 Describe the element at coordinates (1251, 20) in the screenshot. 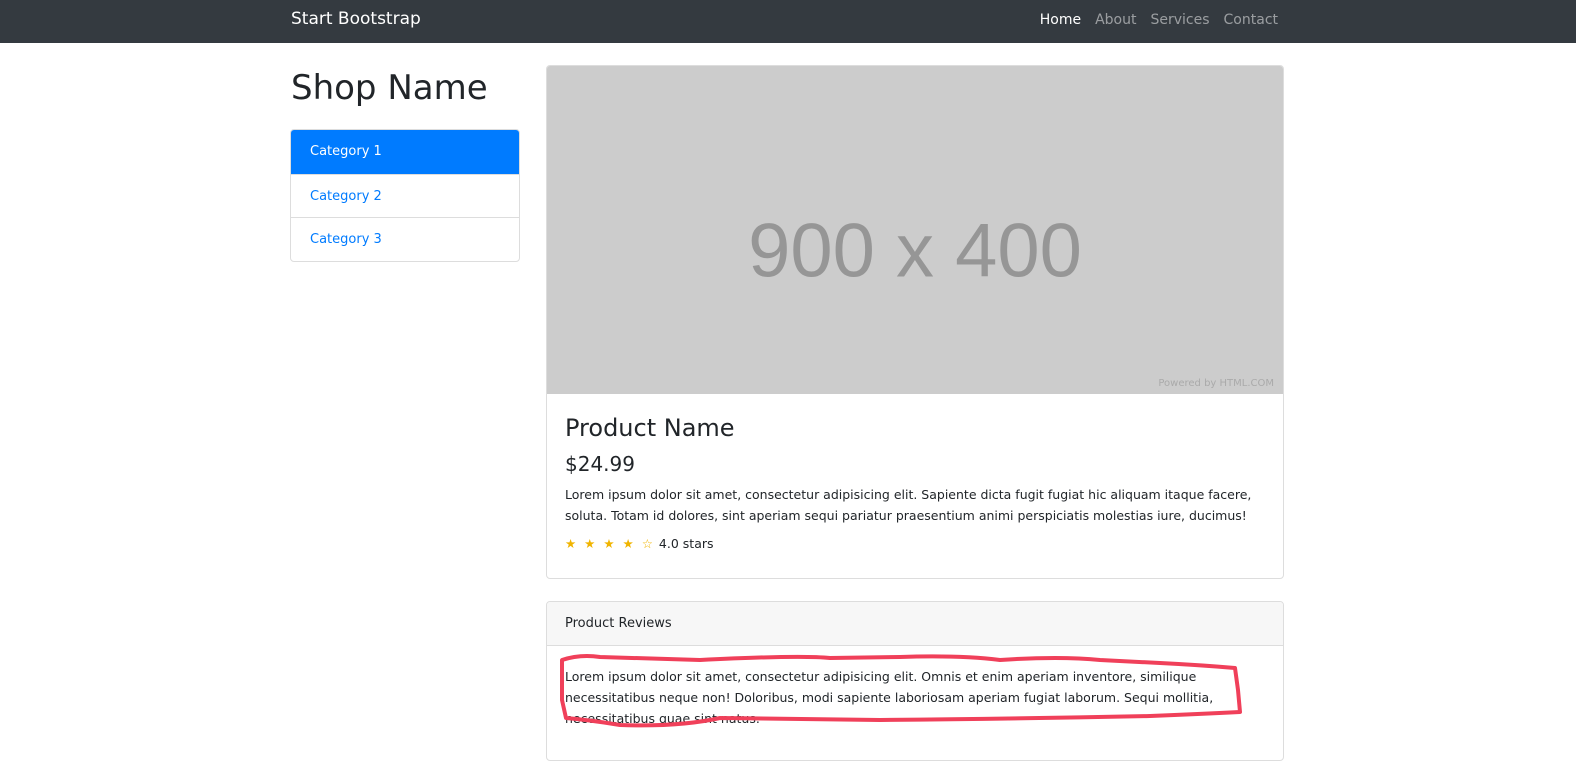

I see `nav-contact: Contact` at that location.